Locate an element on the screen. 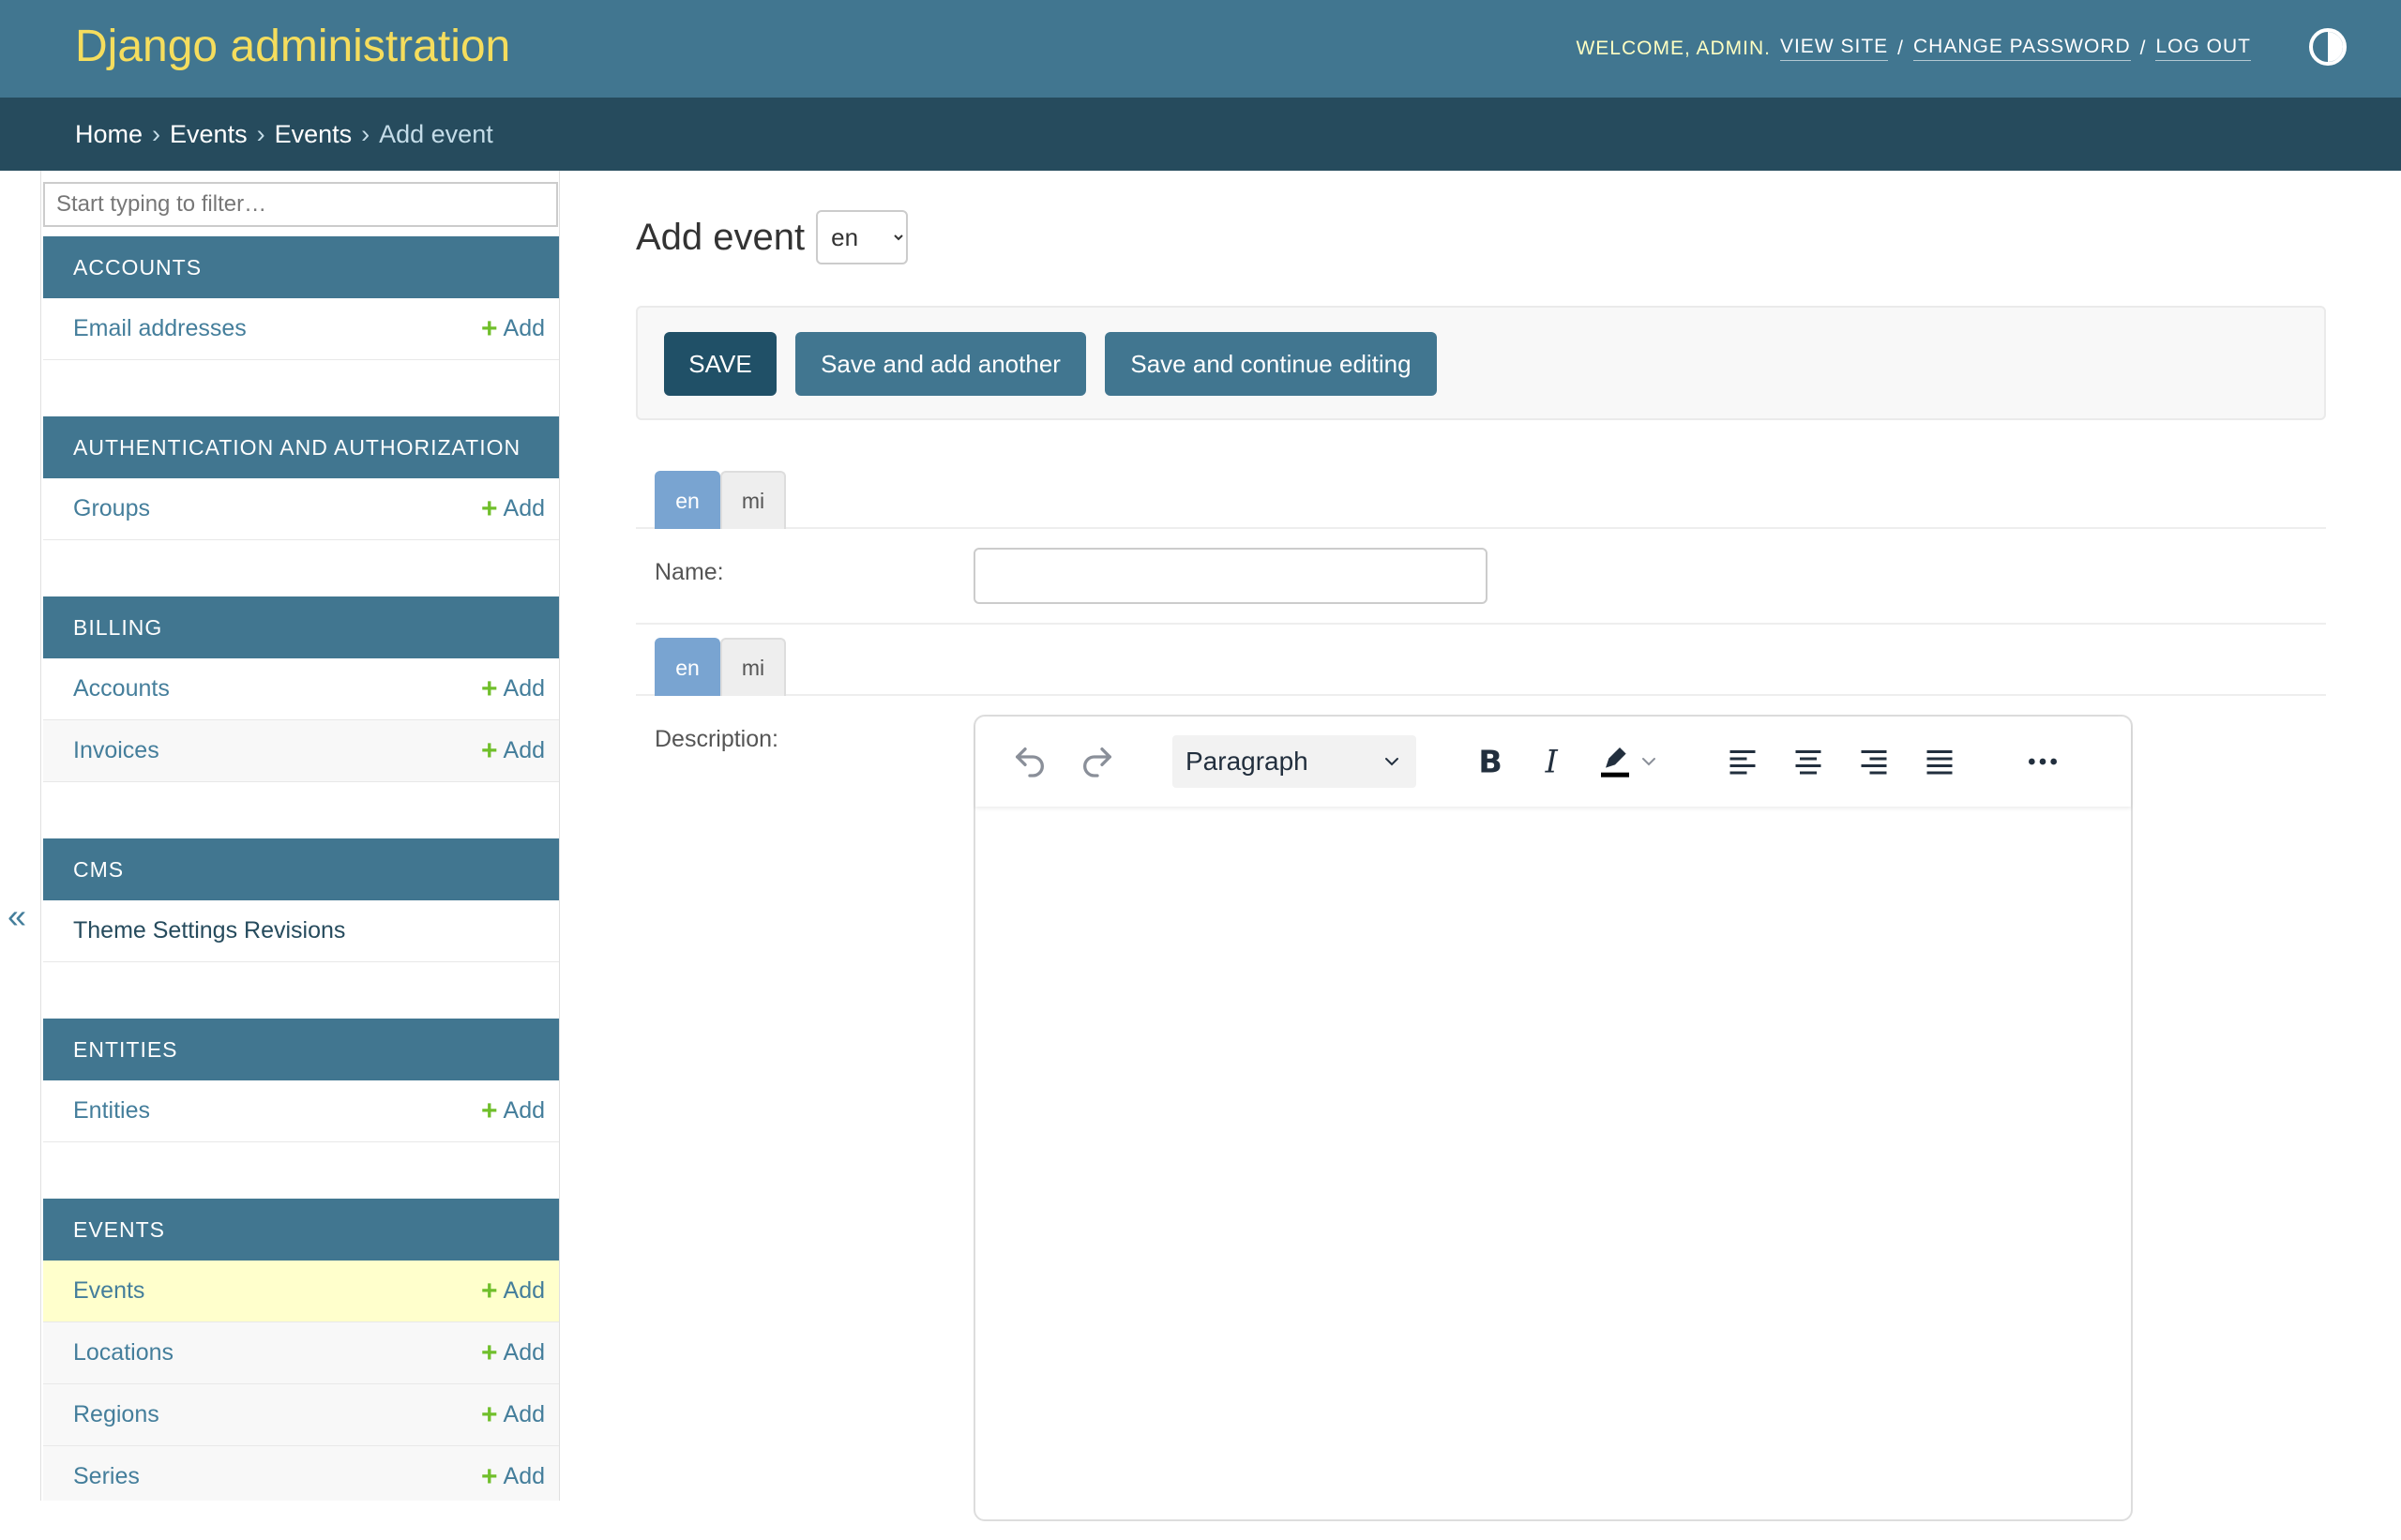 The image size is (2401, 1540). sidebar-item-theme-settings-revisions: Theme Settings Revisions is located at coordinates (301, 931).